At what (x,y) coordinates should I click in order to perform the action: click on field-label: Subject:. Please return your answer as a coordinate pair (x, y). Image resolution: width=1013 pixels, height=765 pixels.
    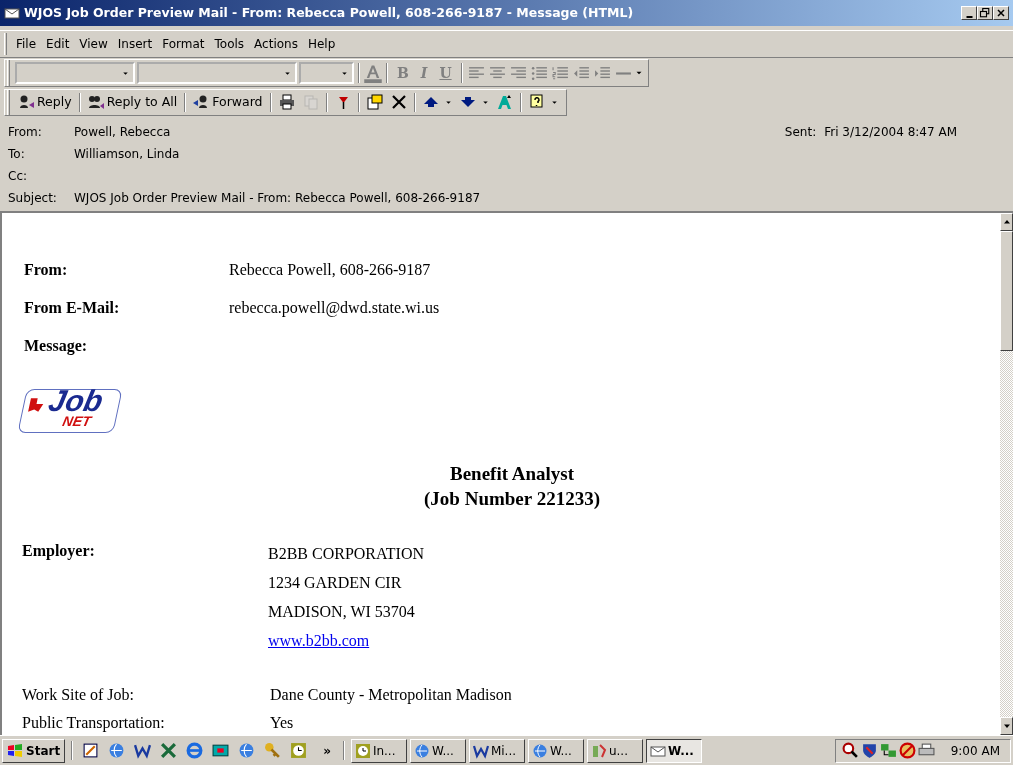
    Looking at the image, I should click on (33, 198).